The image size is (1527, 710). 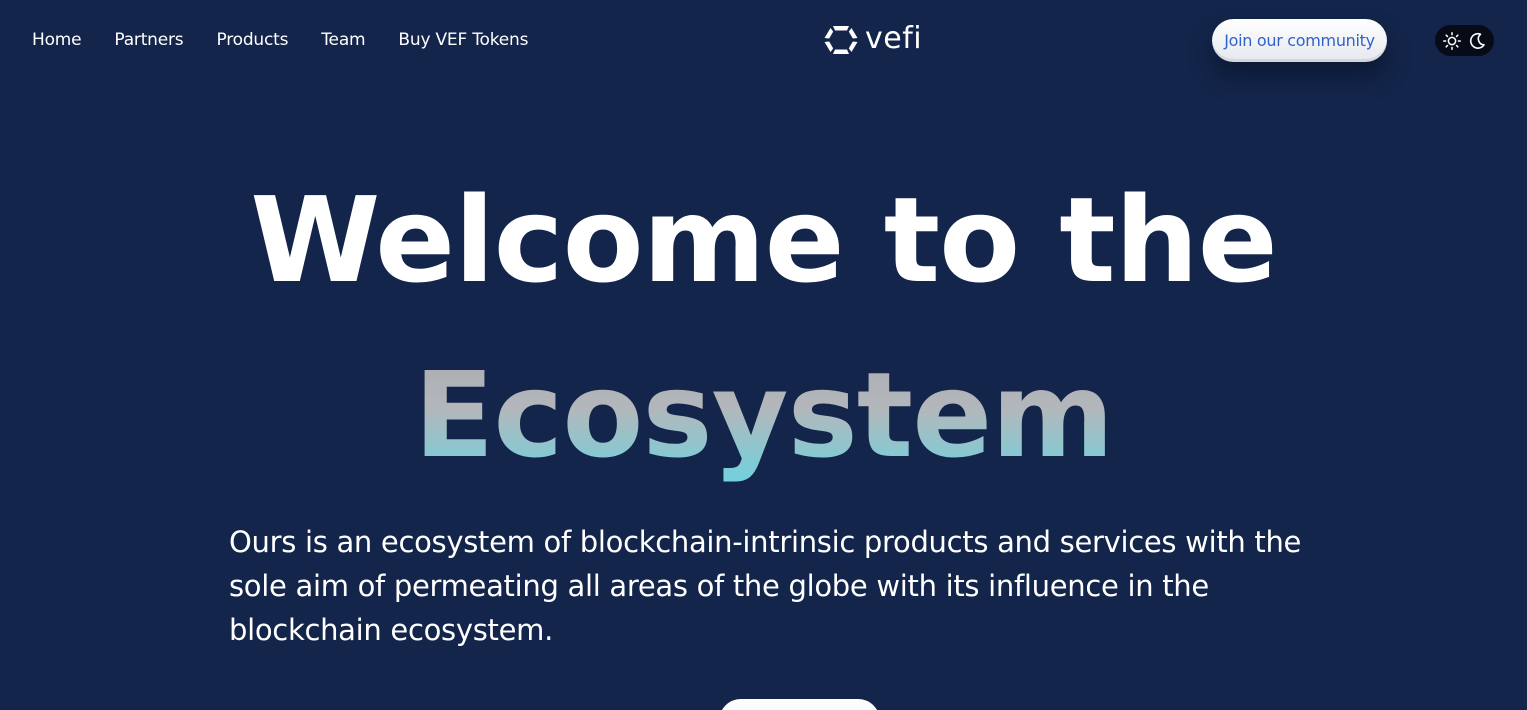 What do you see at coordinates (252, 40) in the screenshot?
I see `nav-products: Products` at bounding box center [252, 40].